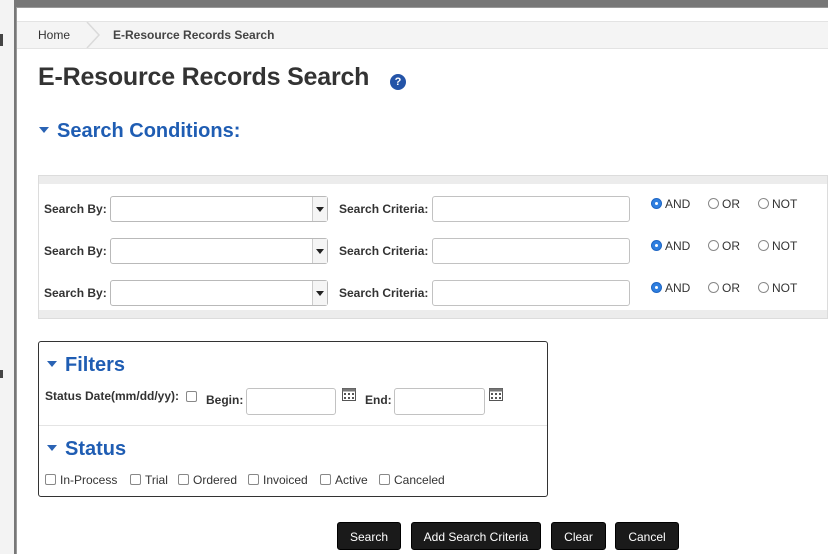  I want to click on status-trial-checkbox: Trial, so click(149, 480).